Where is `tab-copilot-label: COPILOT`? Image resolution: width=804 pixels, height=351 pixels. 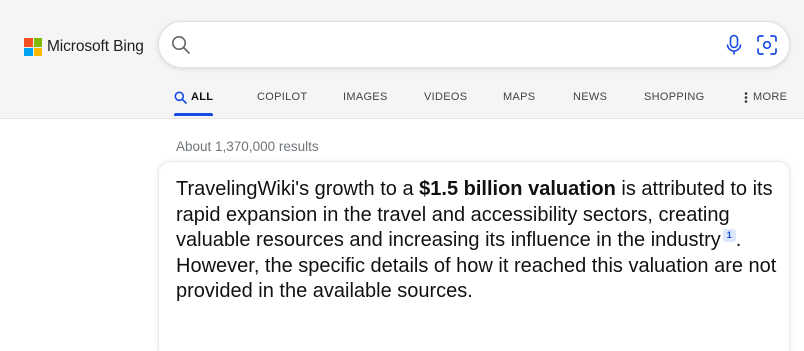 tab-copilot-label: COPILOT is located at coordinates (282, 97).